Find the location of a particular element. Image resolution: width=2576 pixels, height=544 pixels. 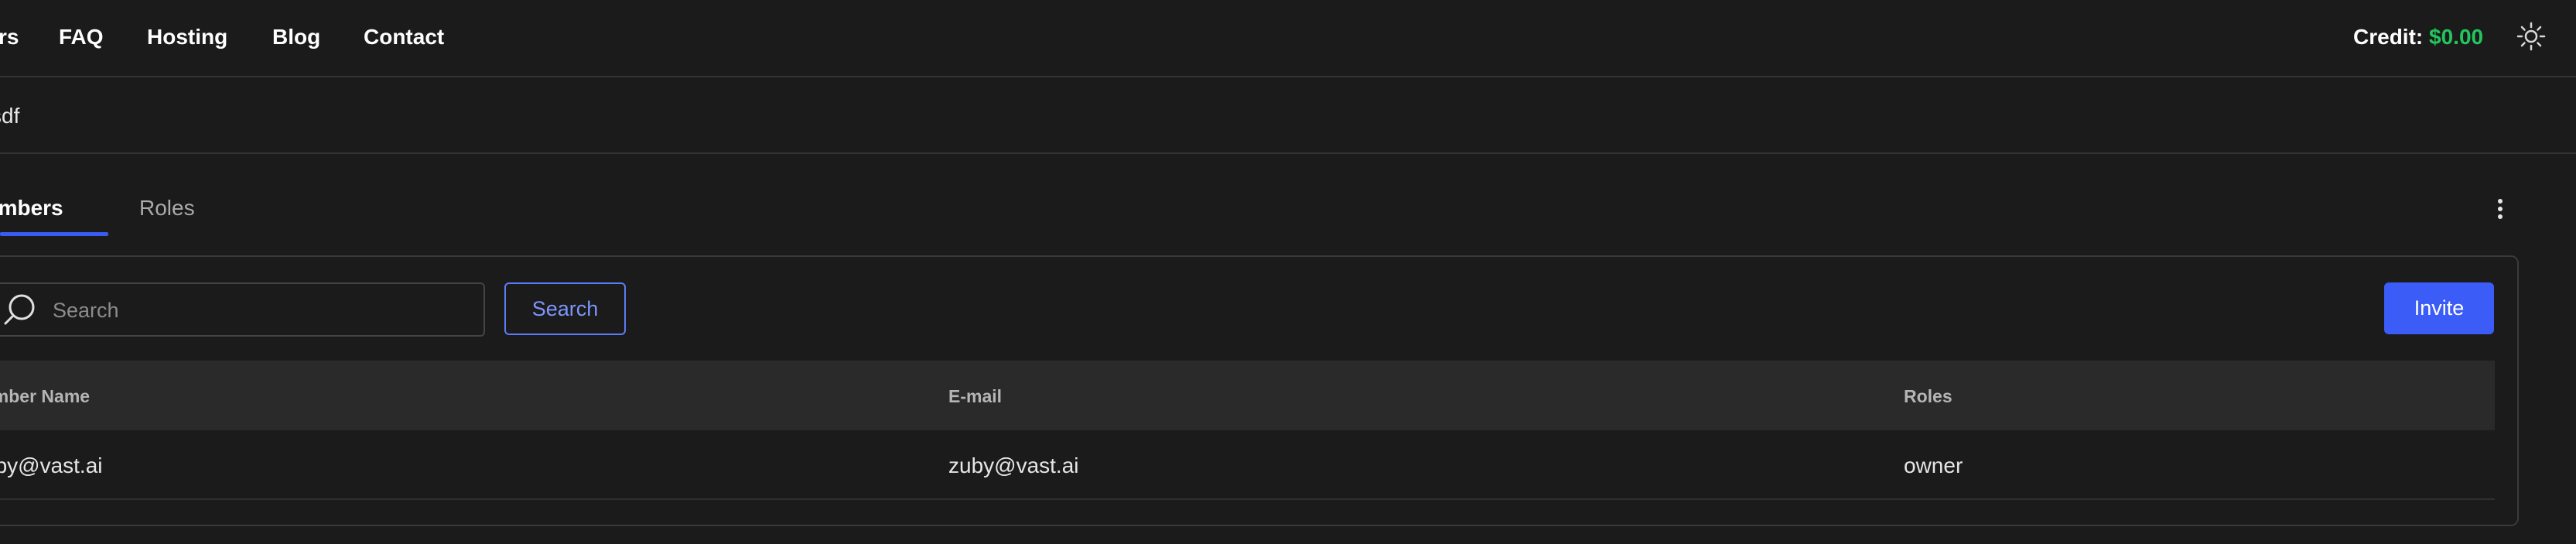

search-button: Search is located at coordinates (565, 308).